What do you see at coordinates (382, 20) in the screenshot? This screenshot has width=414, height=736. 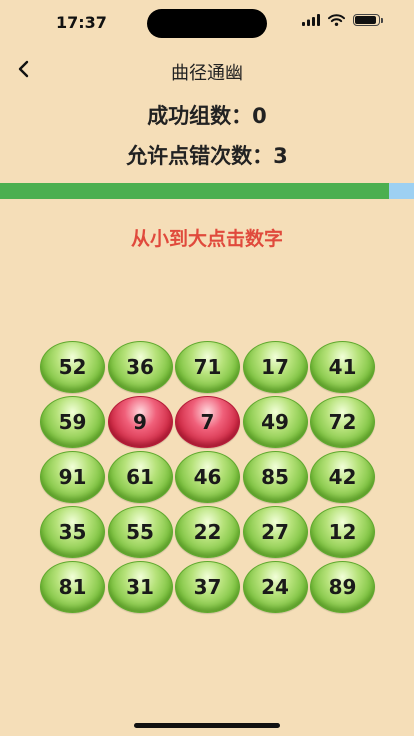 I see `battery-cap` at bounding box center [382, 20].